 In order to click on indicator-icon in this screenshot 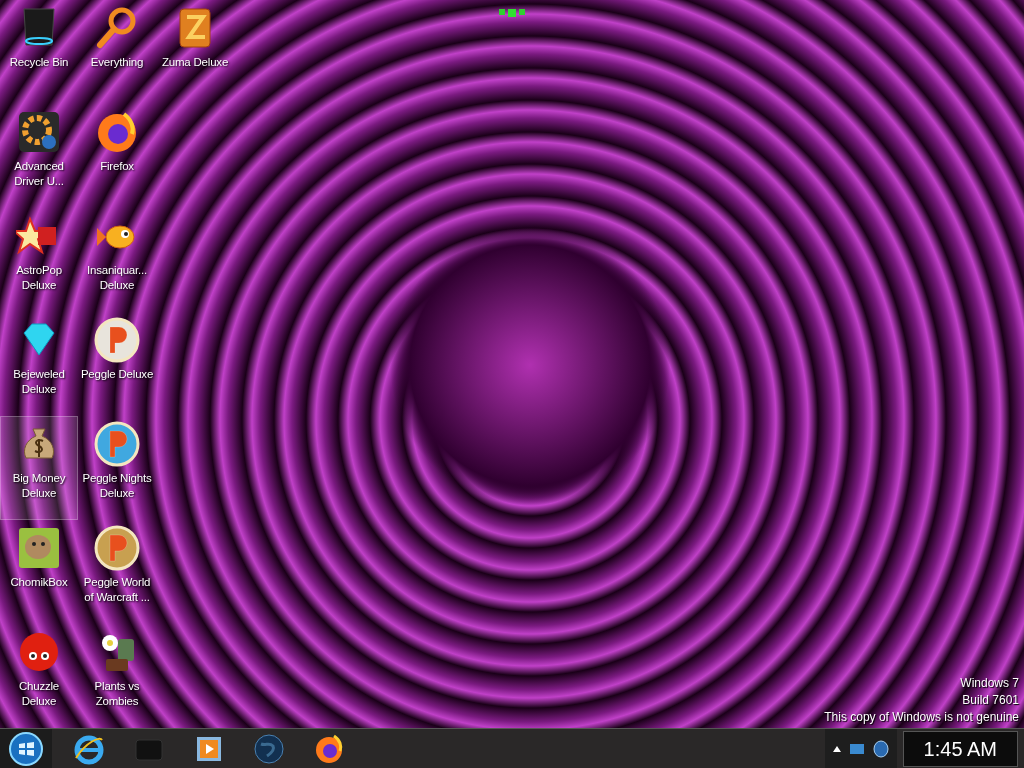, I will do `click(512, 12)`.